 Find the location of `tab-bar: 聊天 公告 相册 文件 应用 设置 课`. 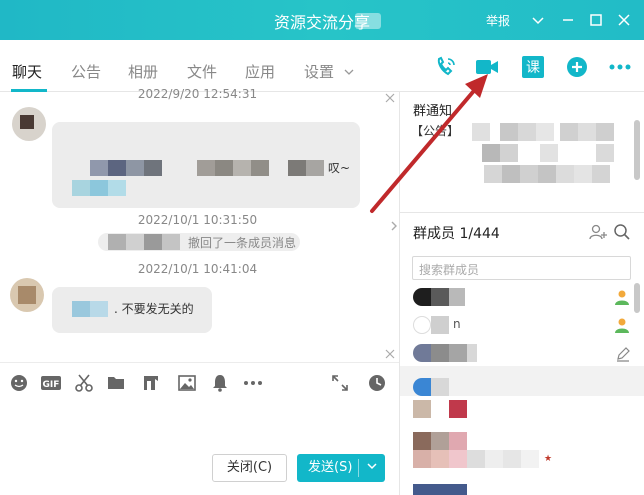

tab-bar: 聊天 公告 相册 文件 应用 设置 课 is located at coordinates (322, 66).